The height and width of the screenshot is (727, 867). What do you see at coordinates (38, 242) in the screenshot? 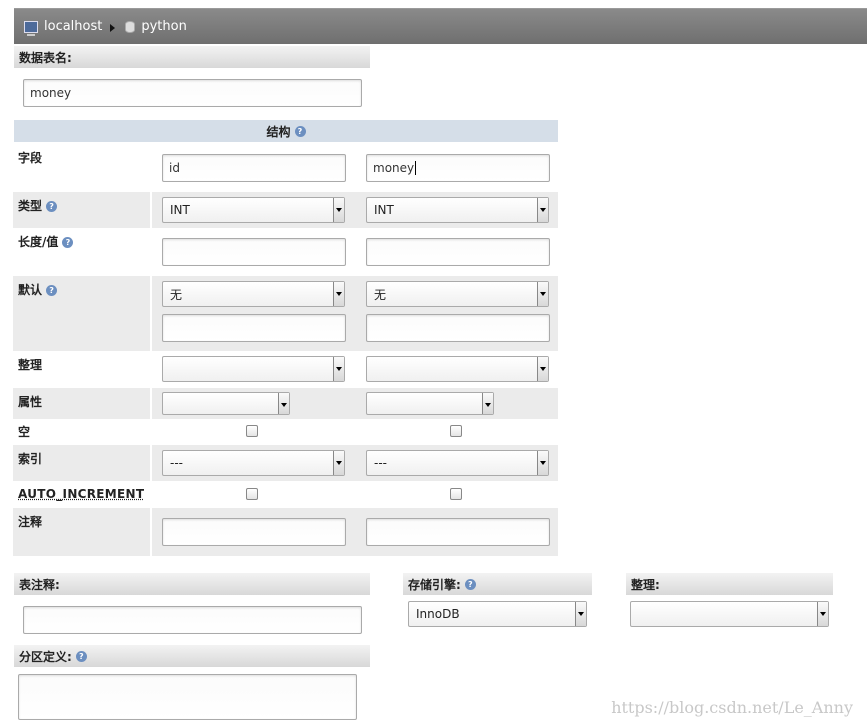
I see `row-label-length-text: 长度/值` at bounding box center [38, 242].